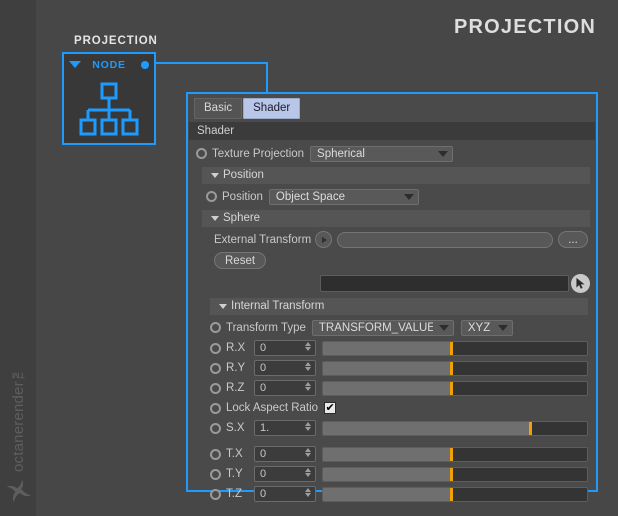  I want to click on page-title: PROJECTION, so click(524, 27).